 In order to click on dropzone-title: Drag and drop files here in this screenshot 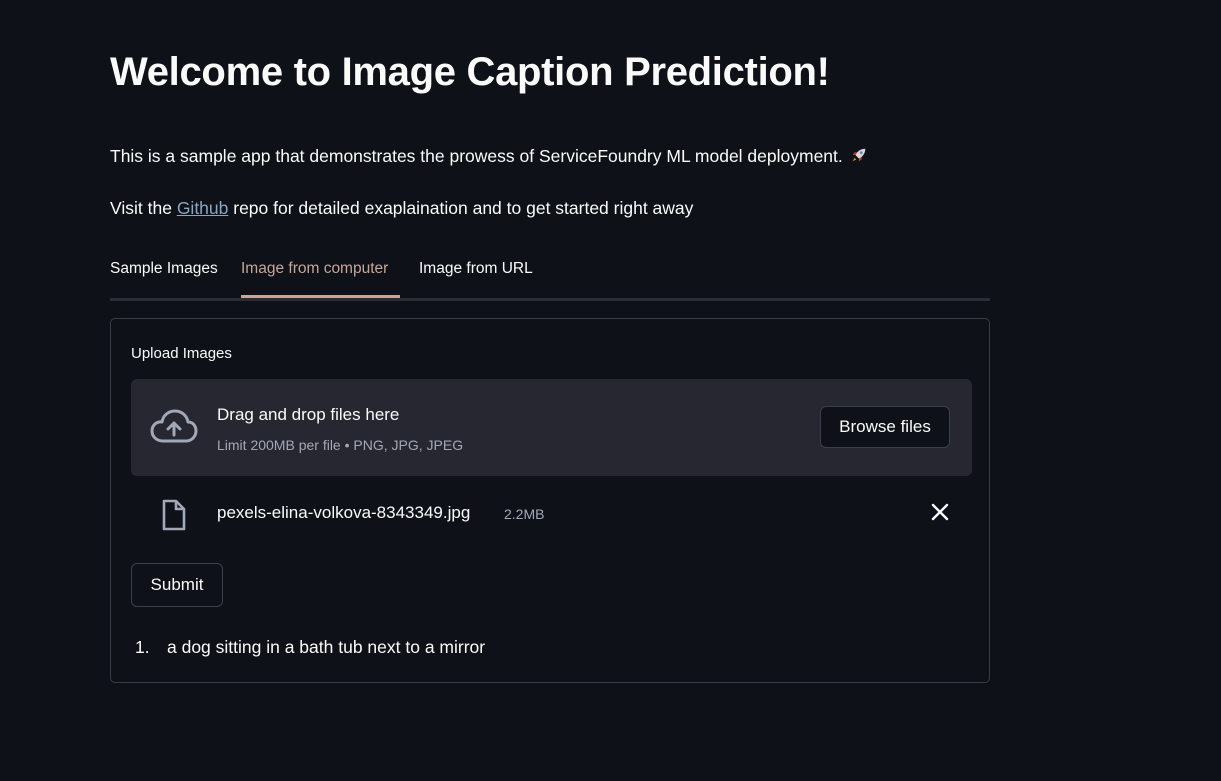, I will do `click(308, 414)`.